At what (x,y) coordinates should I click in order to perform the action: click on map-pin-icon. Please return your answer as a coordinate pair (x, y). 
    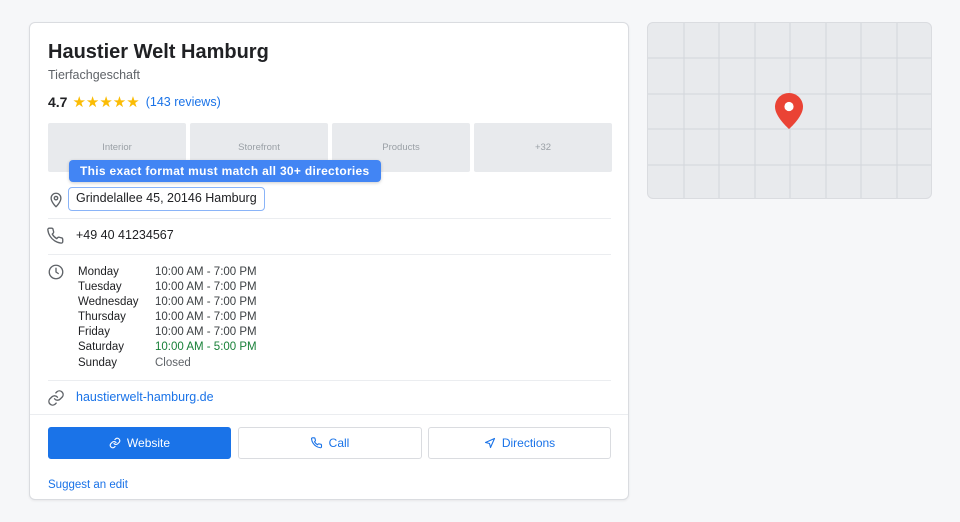
    Looking at the image, I should click on (789, 111).